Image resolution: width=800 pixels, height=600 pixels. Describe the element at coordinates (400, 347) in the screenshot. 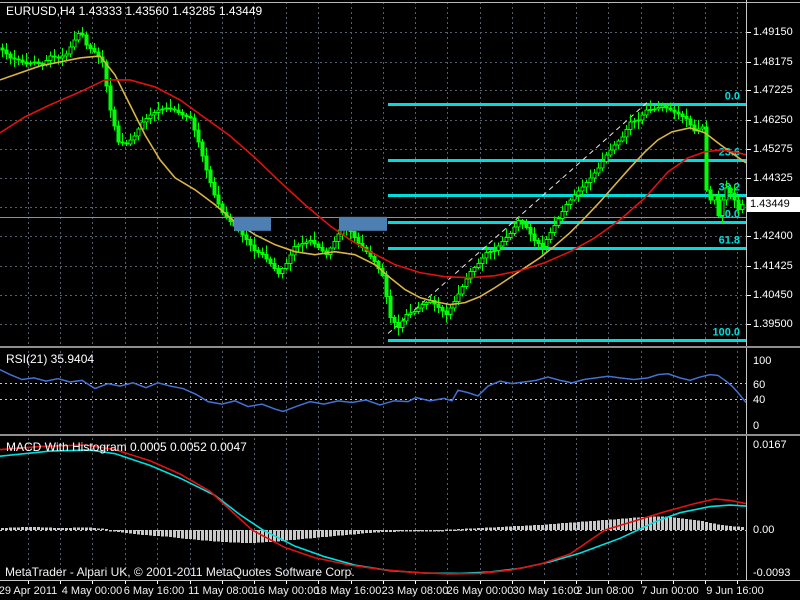

I see `main-rsi-separator` at that location.